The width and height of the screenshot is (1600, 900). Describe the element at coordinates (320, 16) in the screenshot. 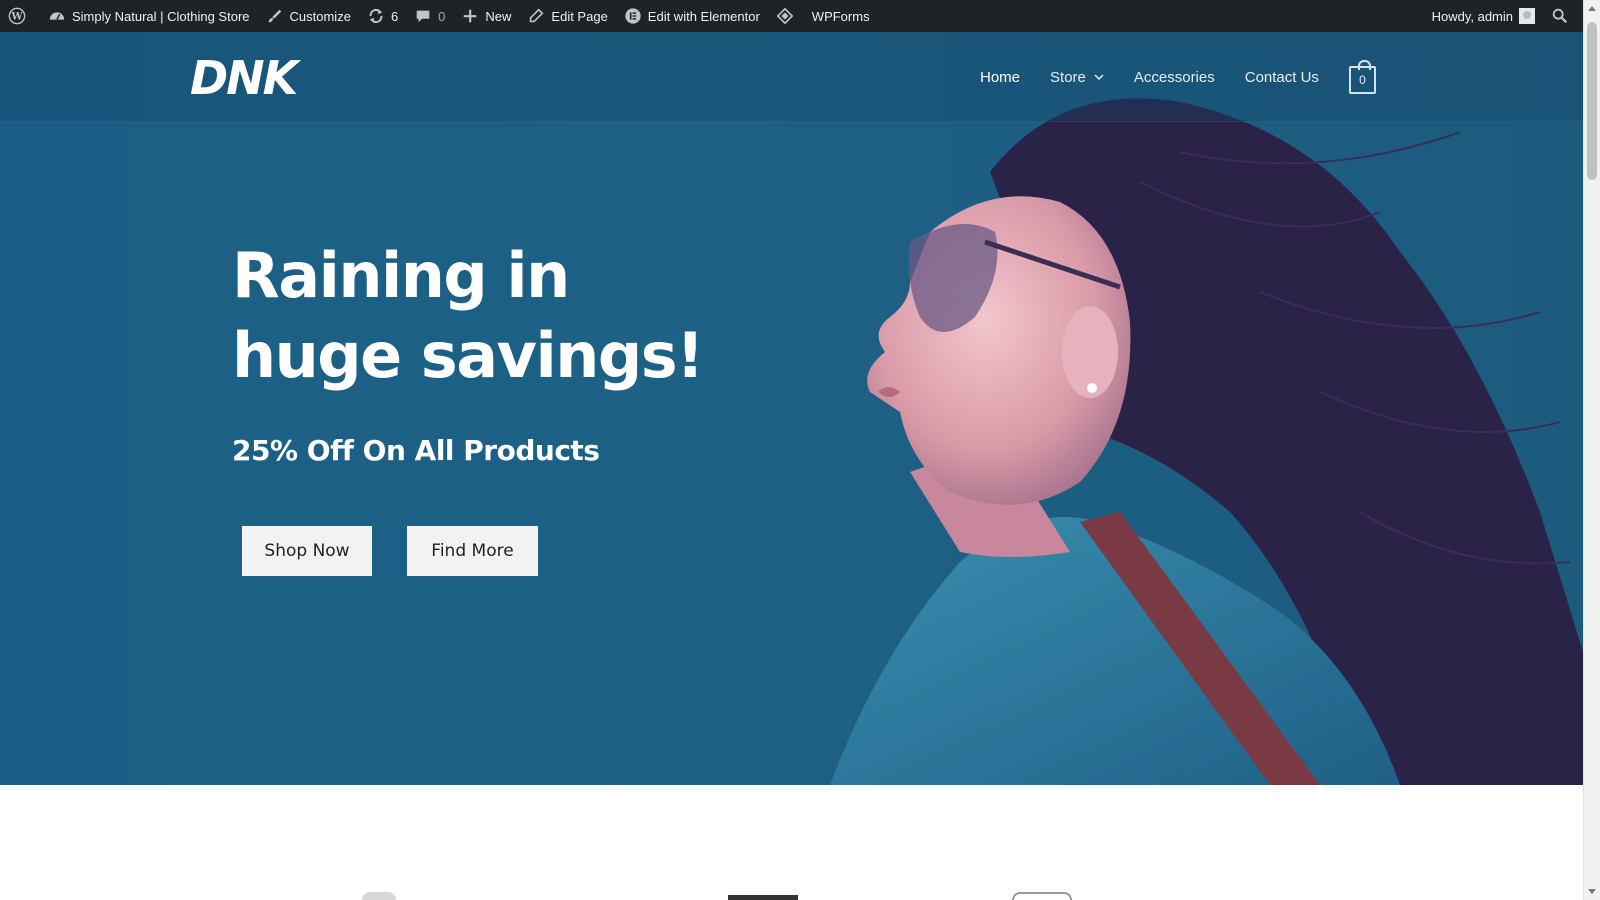

I see `customize-label: Customize` at that location.